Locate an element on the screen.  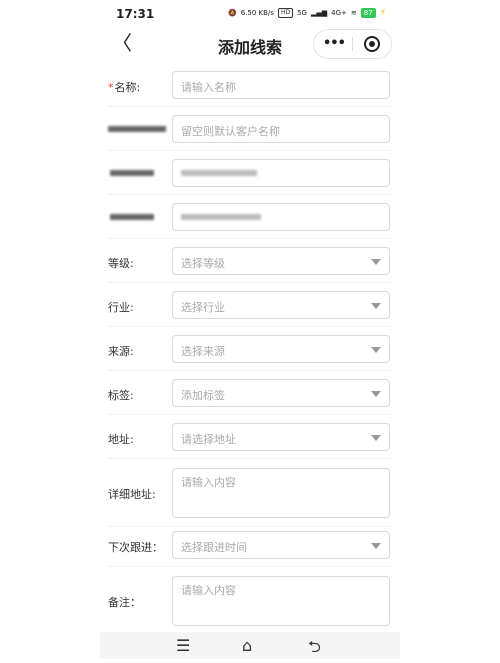
system-navigation-bar: ☰ ⌂ ⮌ is located at coordinates (250, 645).